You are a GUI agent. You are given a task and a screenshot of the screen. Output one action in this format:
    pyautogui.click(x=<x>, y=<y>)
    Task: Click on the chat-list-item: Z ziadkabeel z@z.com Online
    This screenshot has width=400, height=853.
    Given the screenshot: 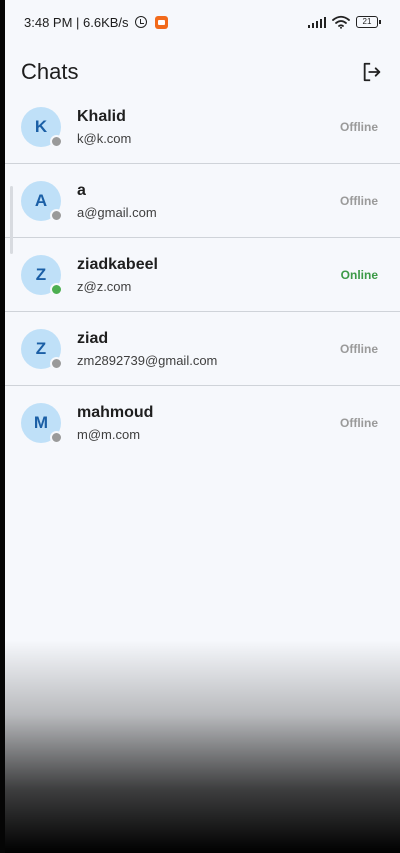 What is the action you would take?
    pyautogui.click(x=200, y=275)
    